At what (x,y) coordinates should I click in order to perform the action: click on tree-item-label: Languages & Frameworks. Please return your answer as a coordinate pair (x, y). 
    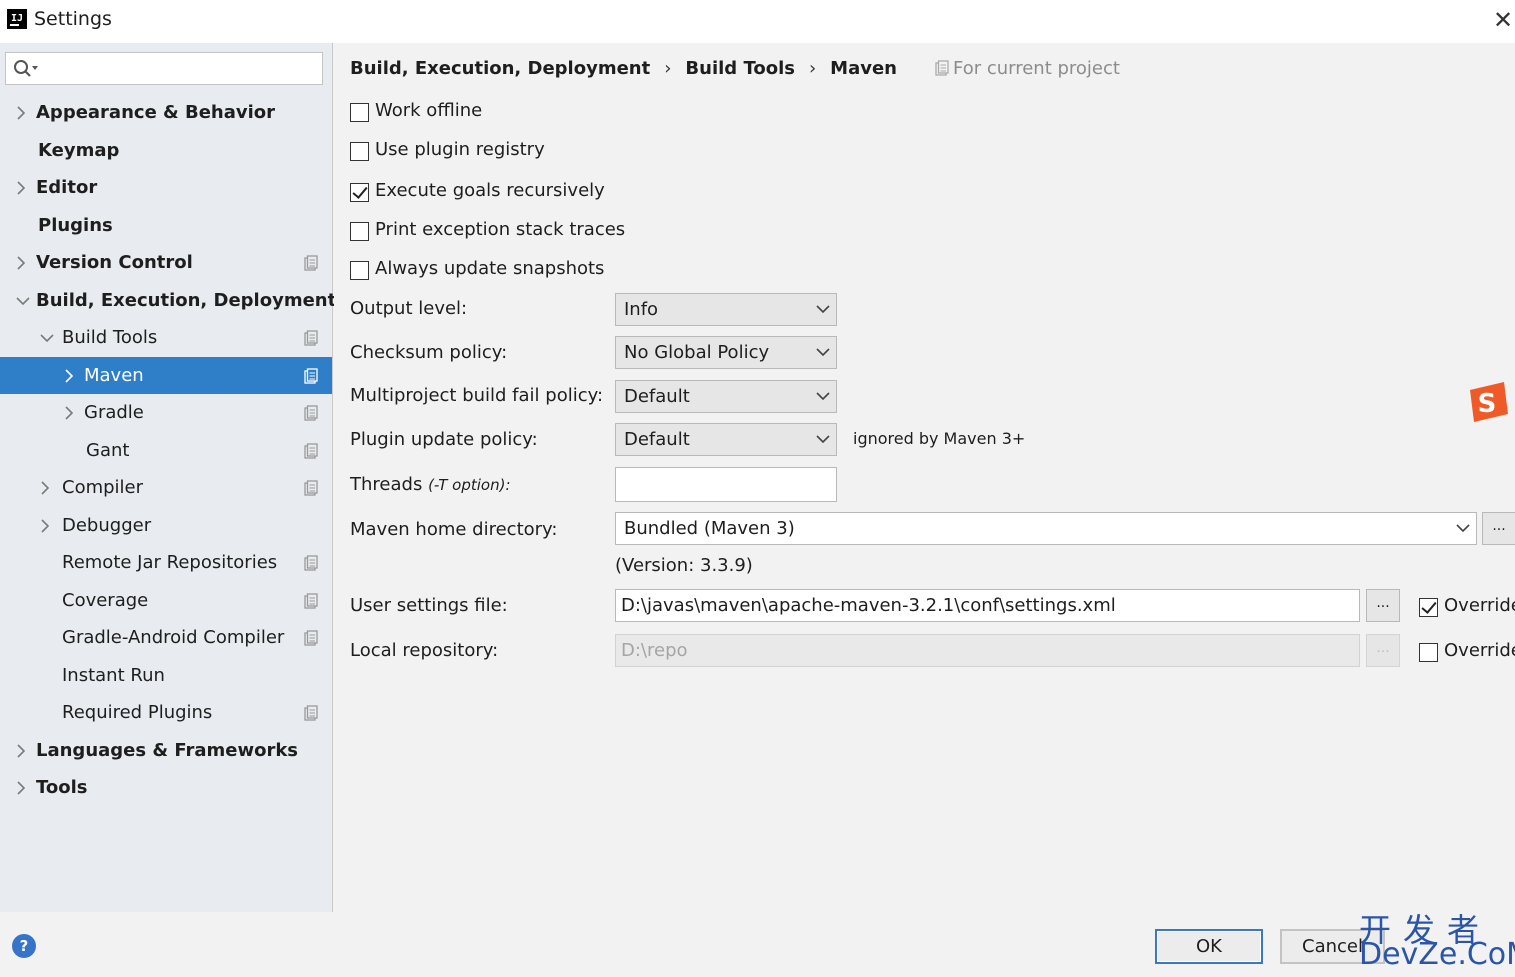
    Looking at the image, I should click on (167, 750).